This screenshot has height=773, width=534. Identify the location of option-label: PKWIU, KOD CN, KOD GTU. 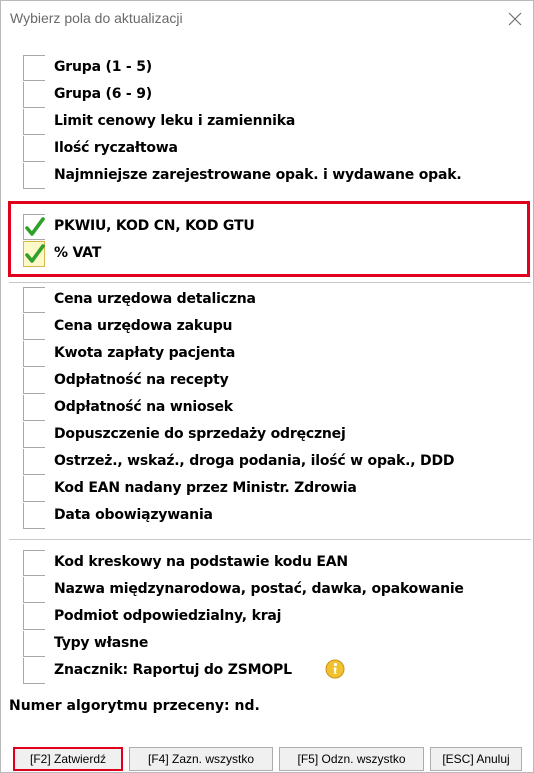
(154, 226).